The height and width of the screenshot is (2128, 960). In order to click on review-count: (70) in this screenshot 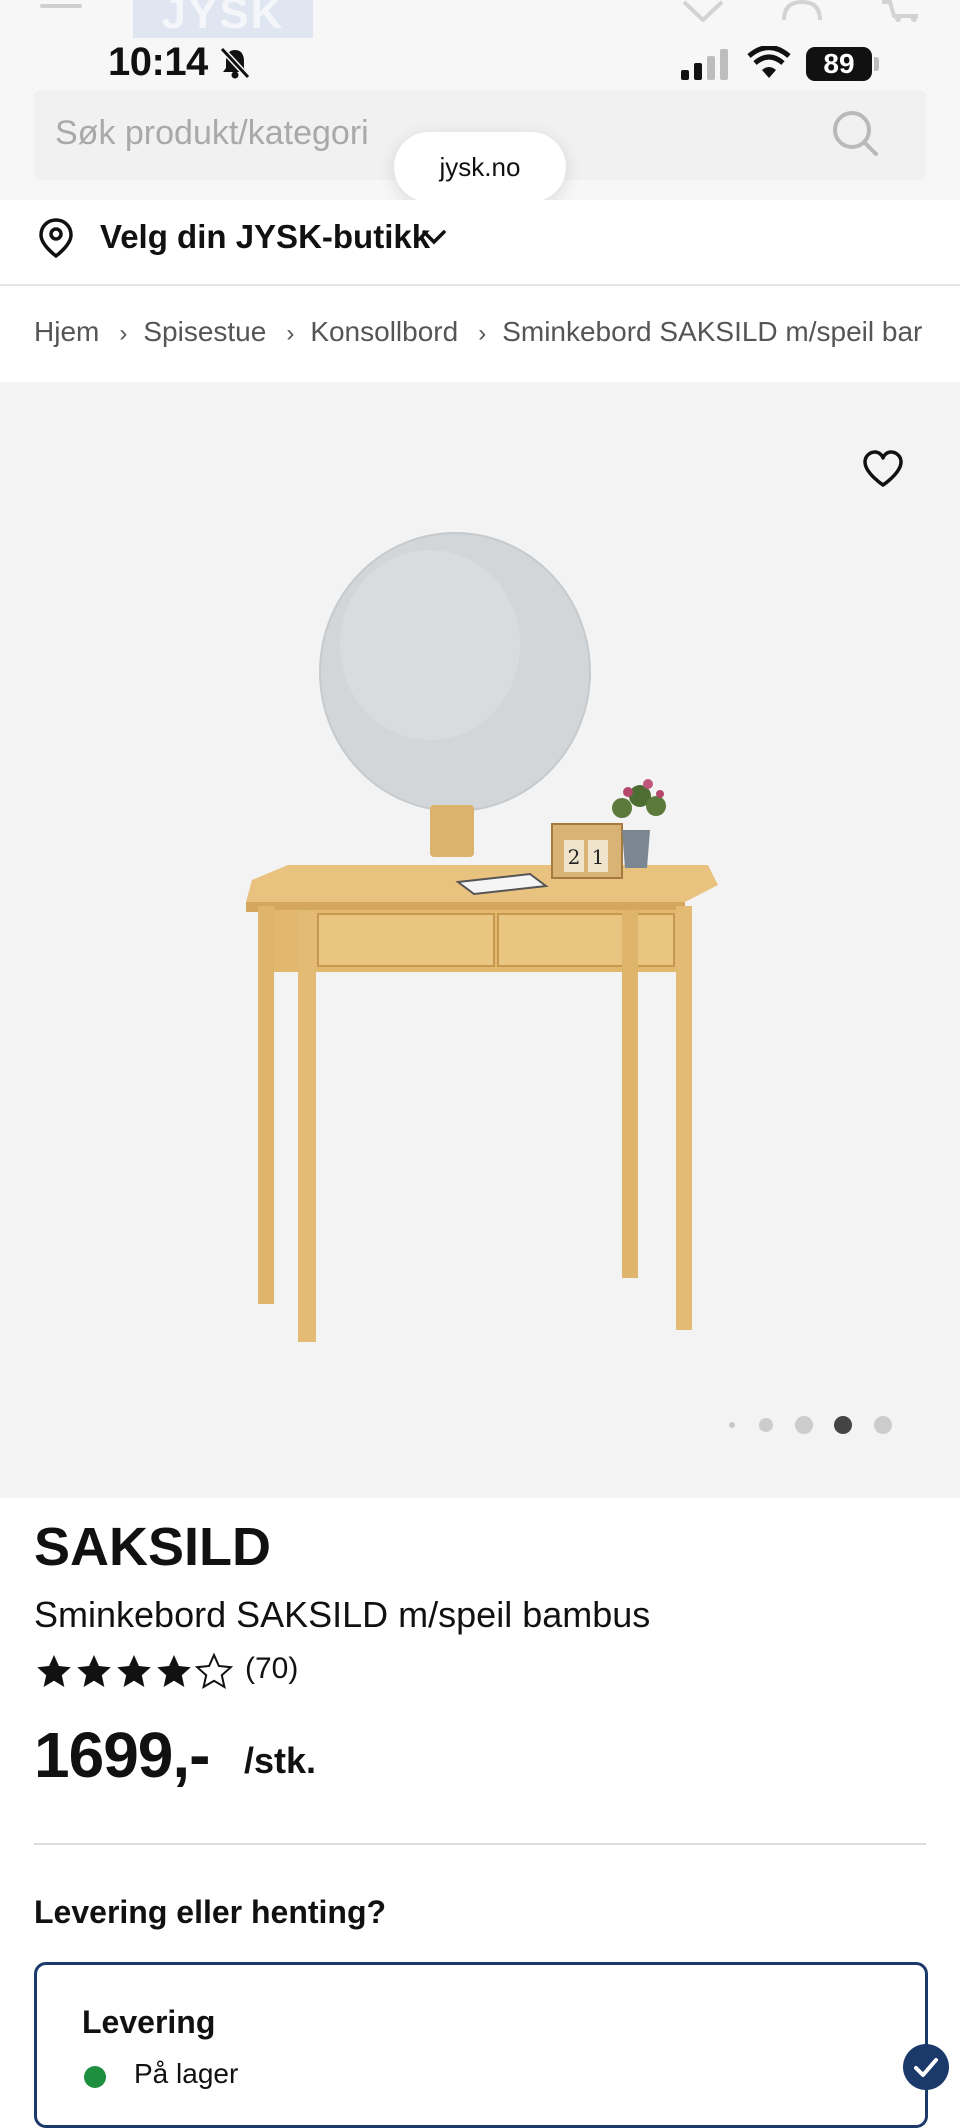, I will do `click(271, 1669)`.